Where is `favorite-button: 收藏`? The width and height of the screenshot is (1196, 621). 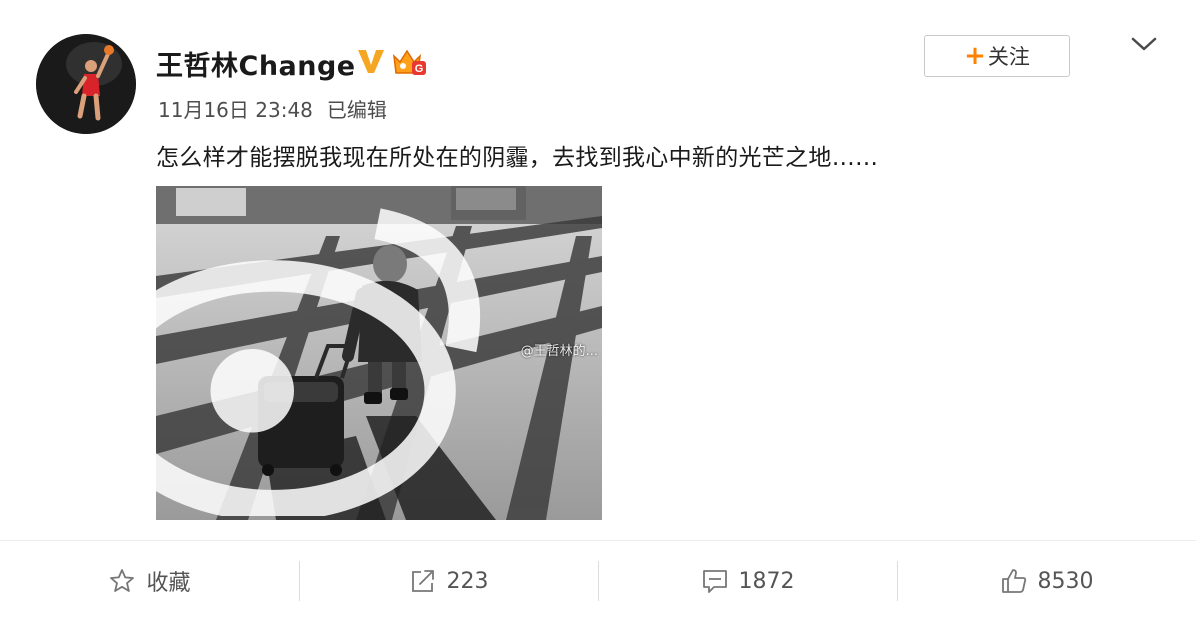 favorite-button: 收藏 is located at coordinates (149, 581).